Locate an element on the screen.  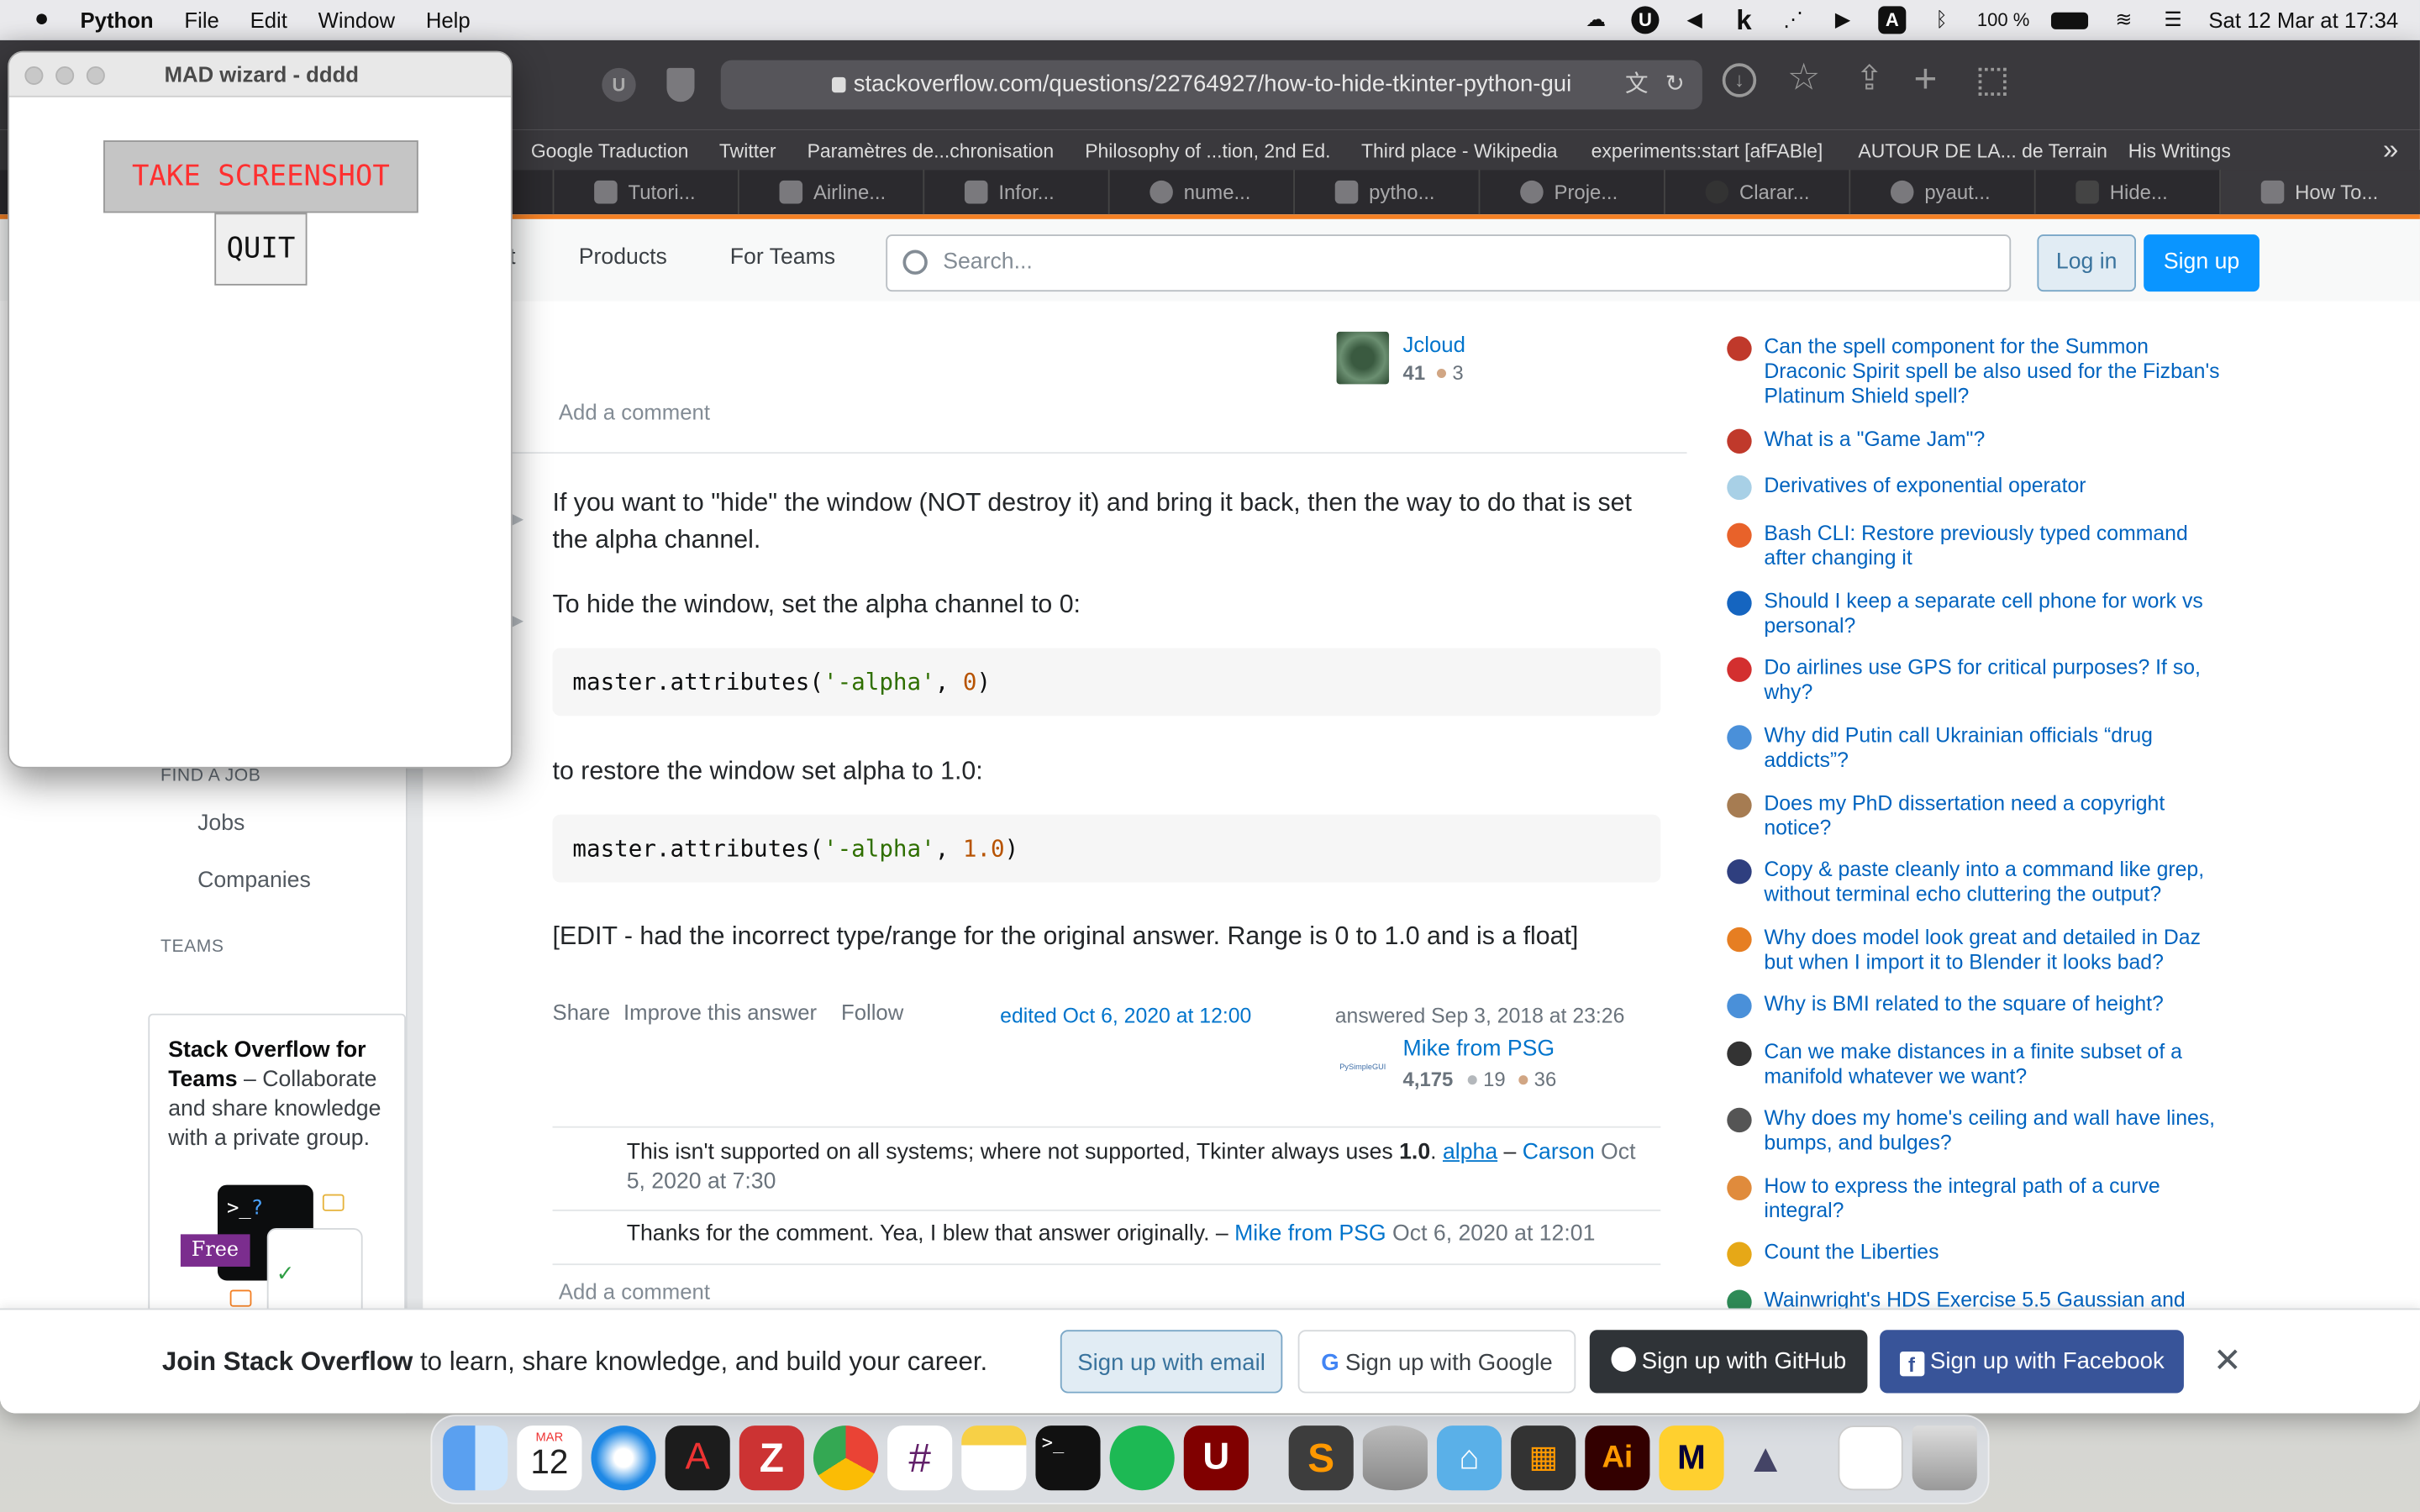
hot-question-link: Derivatives of exponential operator is located at coordinates (1995, 486).